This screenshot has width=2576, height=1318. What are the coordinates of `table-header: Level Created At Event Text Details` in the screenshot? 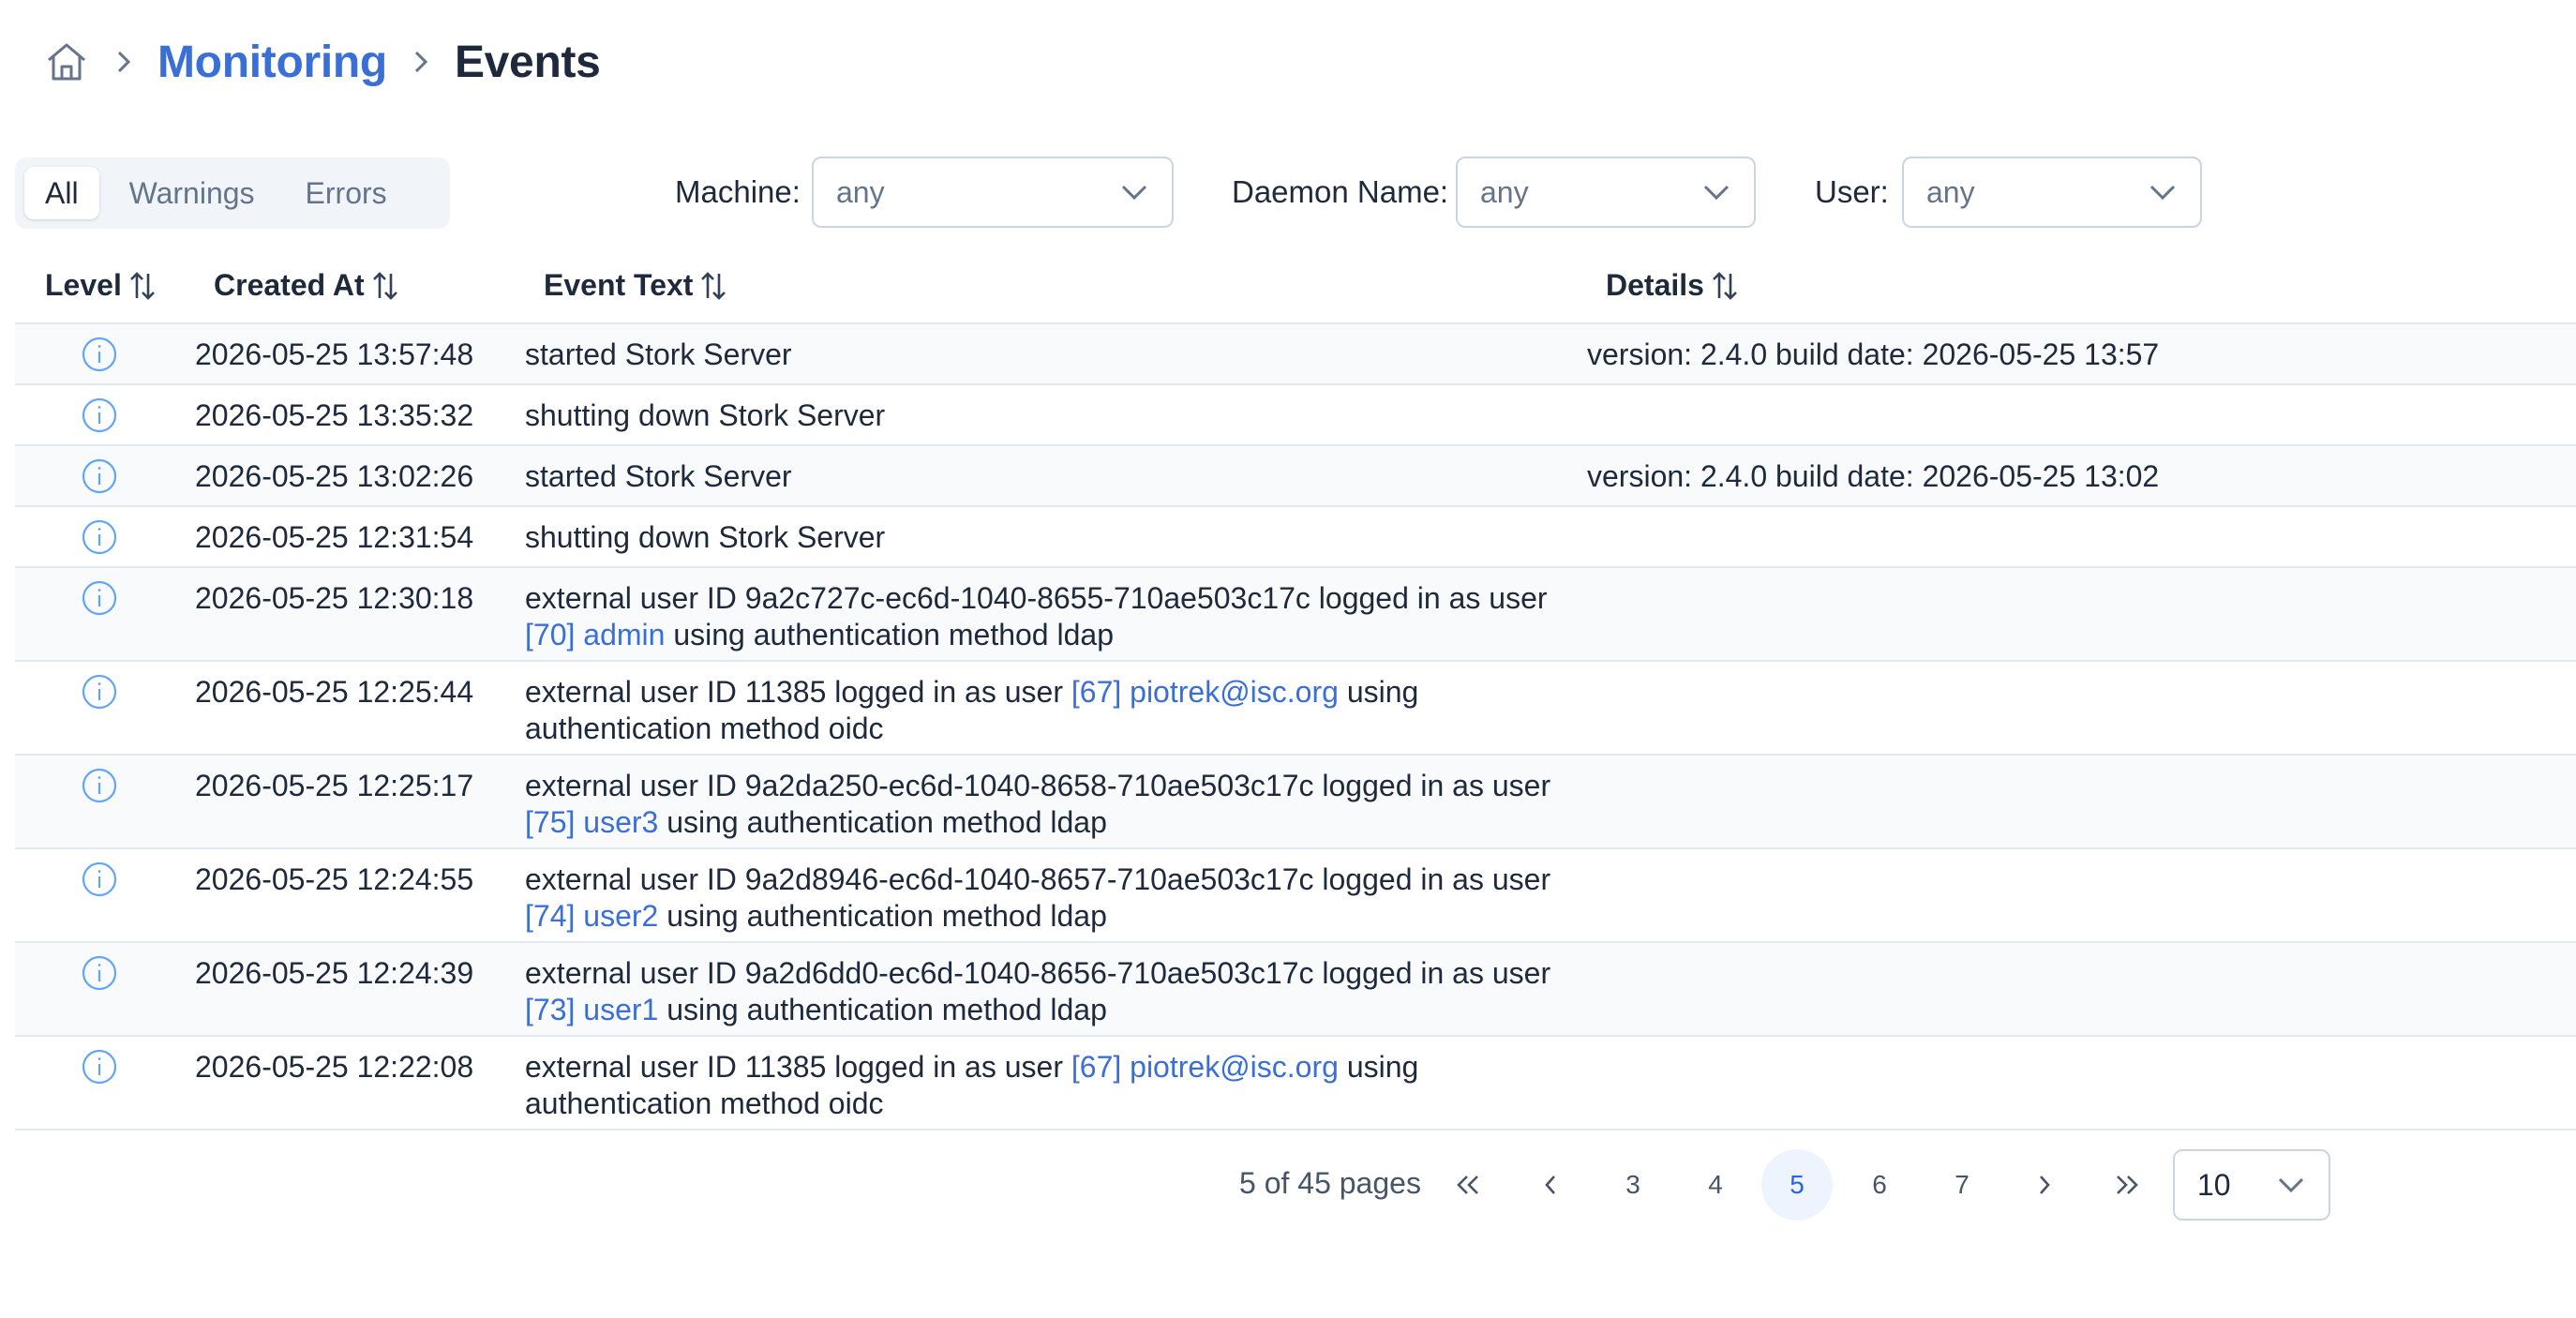 It's located at (1296, 285).